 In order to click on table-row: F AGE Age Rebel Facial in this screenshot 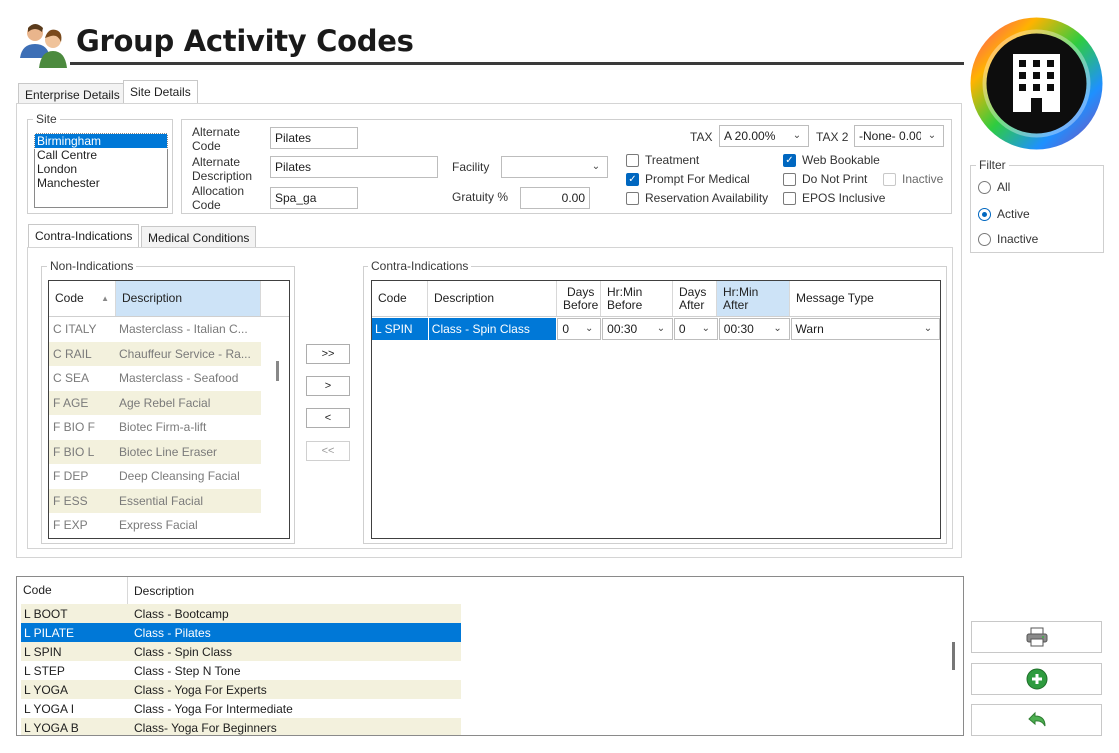, I will do `click(155, 402)`.